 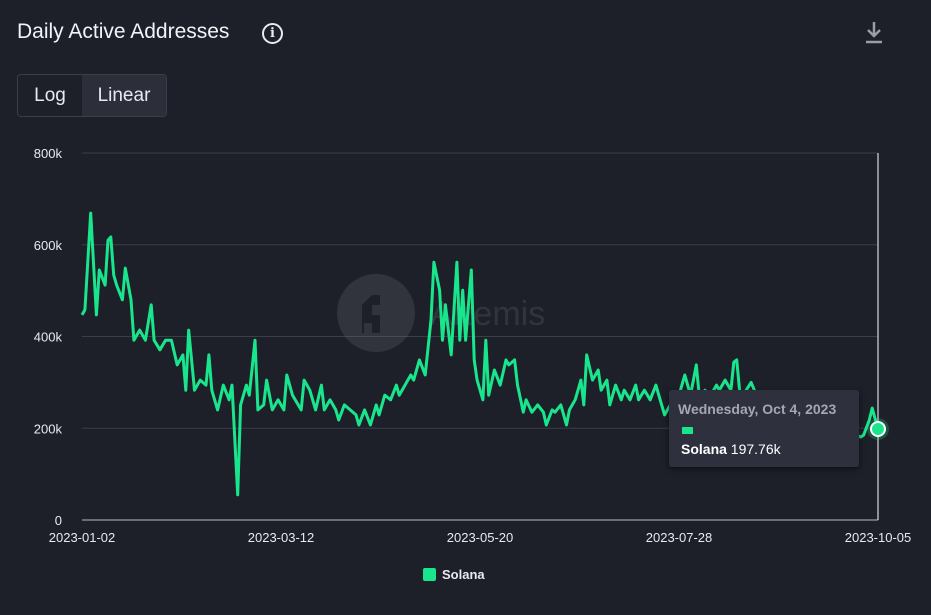 I want to click on legend-item-solana: Solana, so click(x=454, y=574).